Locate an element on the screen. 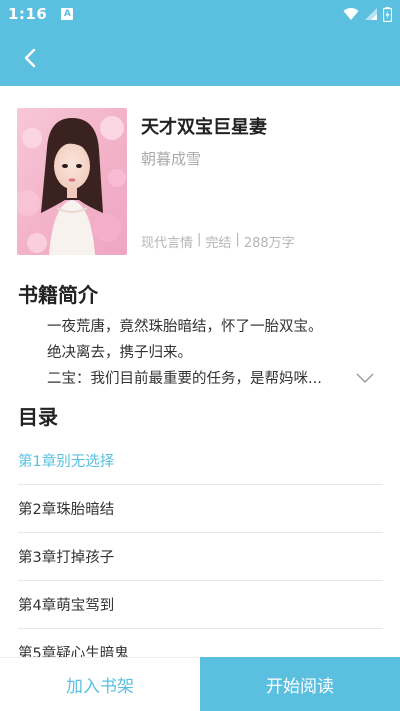 The height and width of the screenshot is (711, 400). notification-icon: A is located at coordinates (67, 14).